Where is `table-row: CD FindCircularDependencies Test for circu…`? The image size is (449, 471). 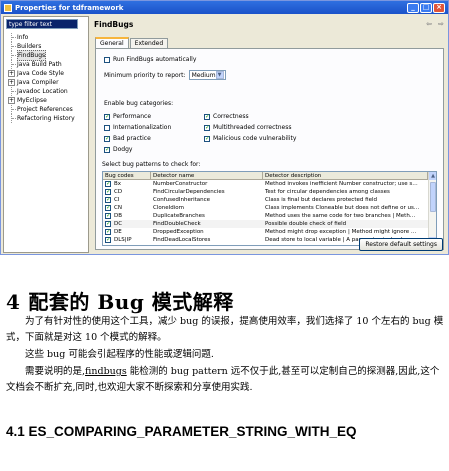 table-row: CD FindCircularDependencies Test for circu… is located at coordinates (269, 192).